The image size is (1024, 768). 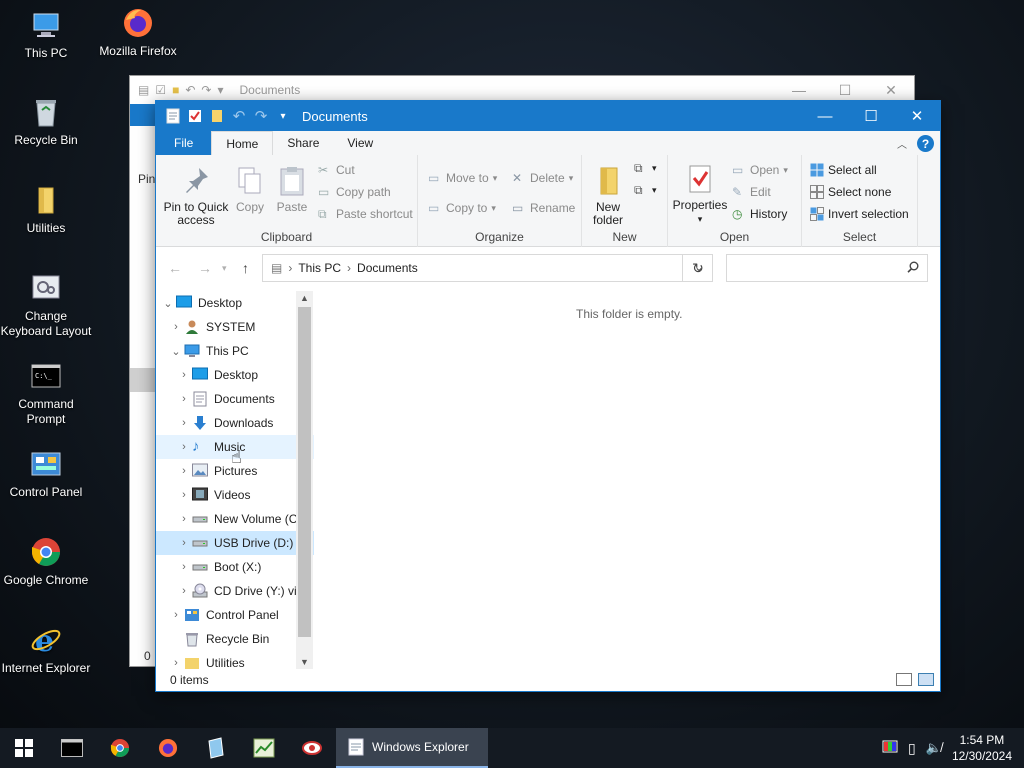 I want to click on desktop-icon-command-prompt: C:\_ Command Prompt, so click(x=47, y=393).